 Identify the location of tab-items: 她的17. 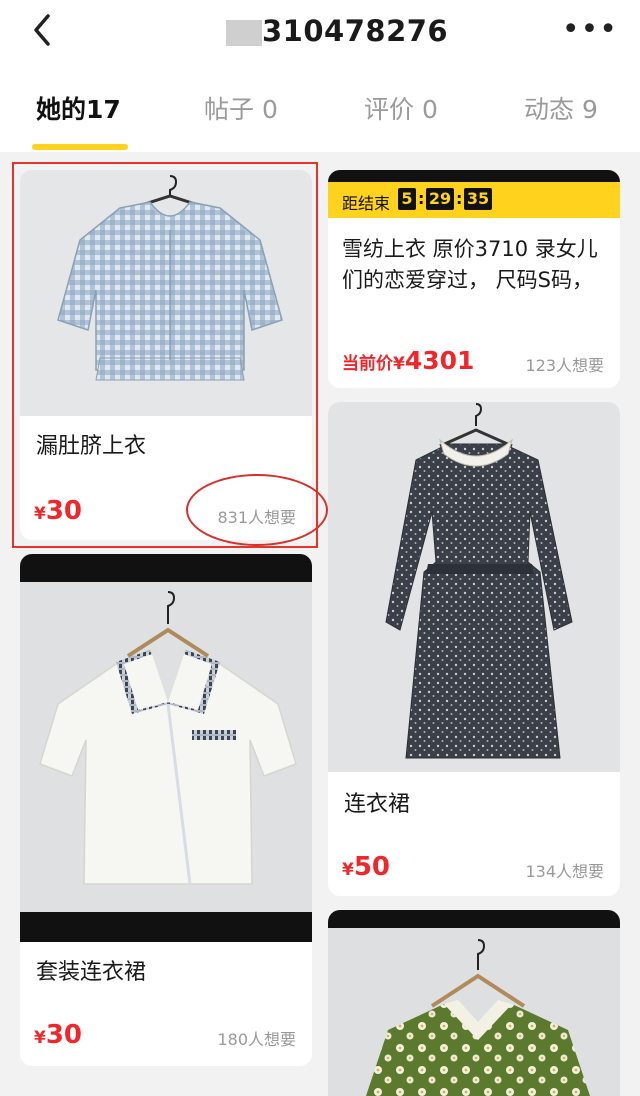
(78, 108).